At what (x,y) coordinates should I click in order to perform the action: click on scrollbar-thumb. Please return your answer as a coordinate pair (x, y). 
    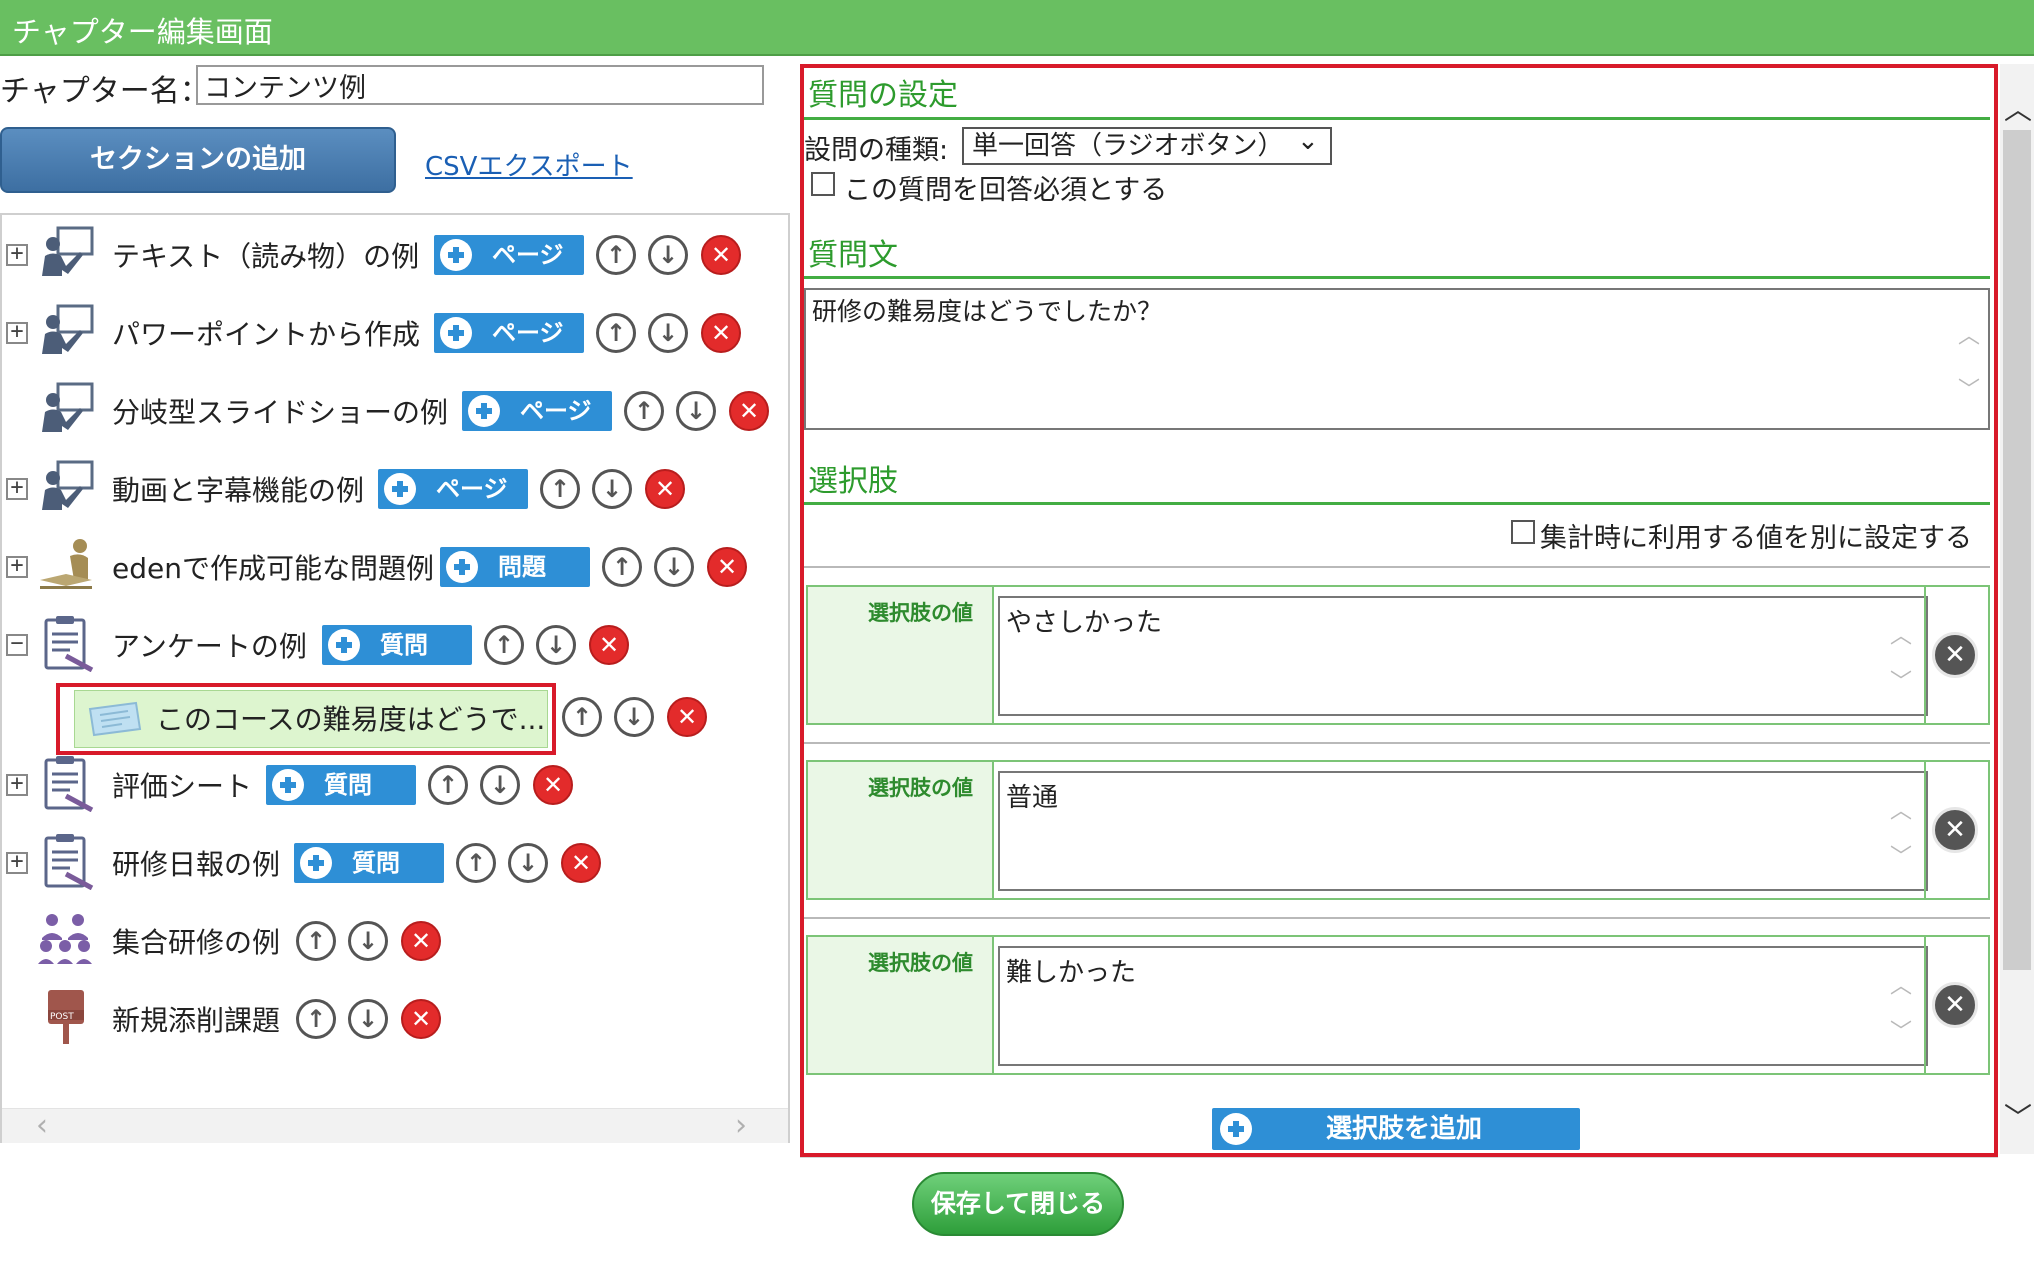
    Looking at the image, I should click on (2017, 550).